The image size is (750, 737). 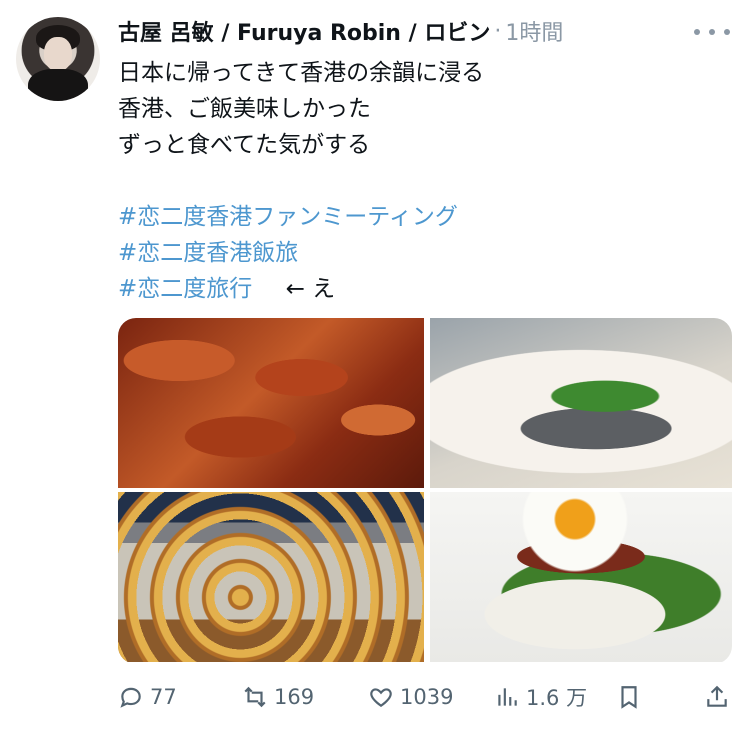 I want to click on post-time: 1時間, so click(x=534, y=31).